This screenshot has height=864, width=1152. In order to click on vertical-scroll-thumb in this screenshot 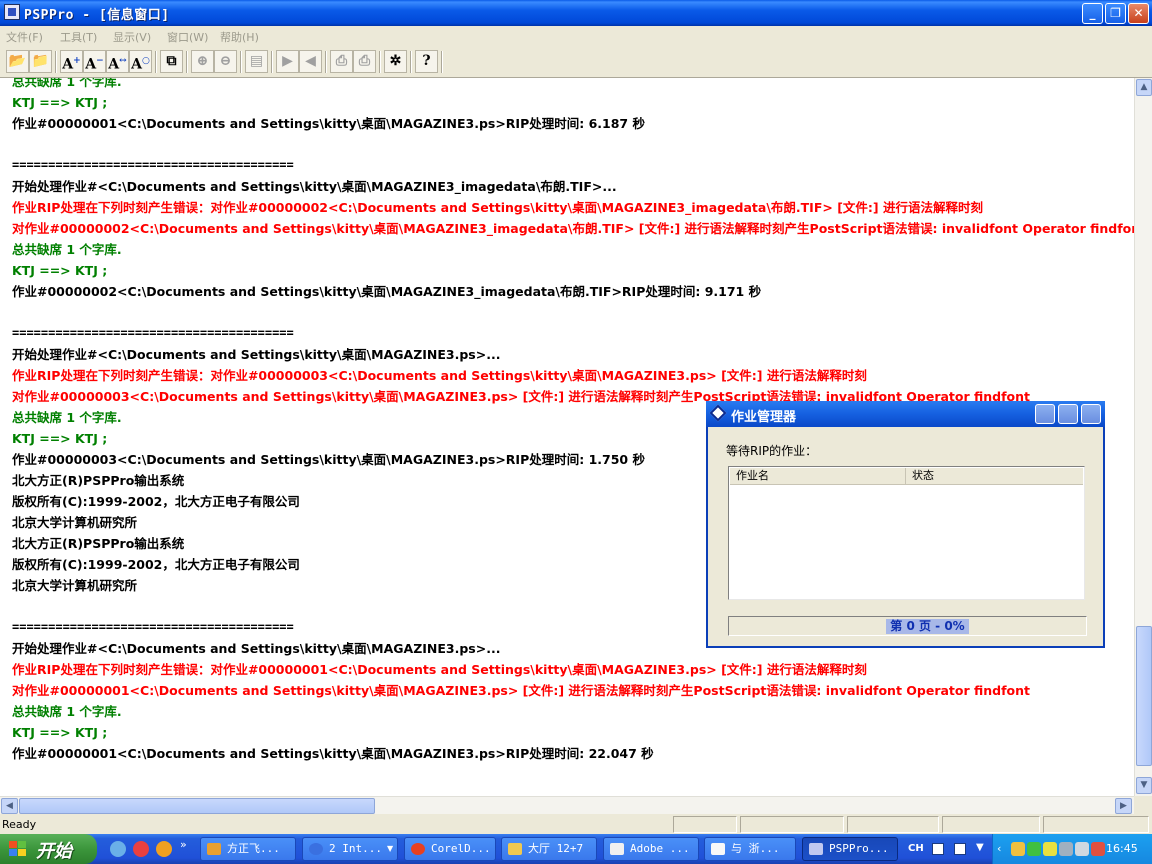, I will do `click(1144, 696)`.